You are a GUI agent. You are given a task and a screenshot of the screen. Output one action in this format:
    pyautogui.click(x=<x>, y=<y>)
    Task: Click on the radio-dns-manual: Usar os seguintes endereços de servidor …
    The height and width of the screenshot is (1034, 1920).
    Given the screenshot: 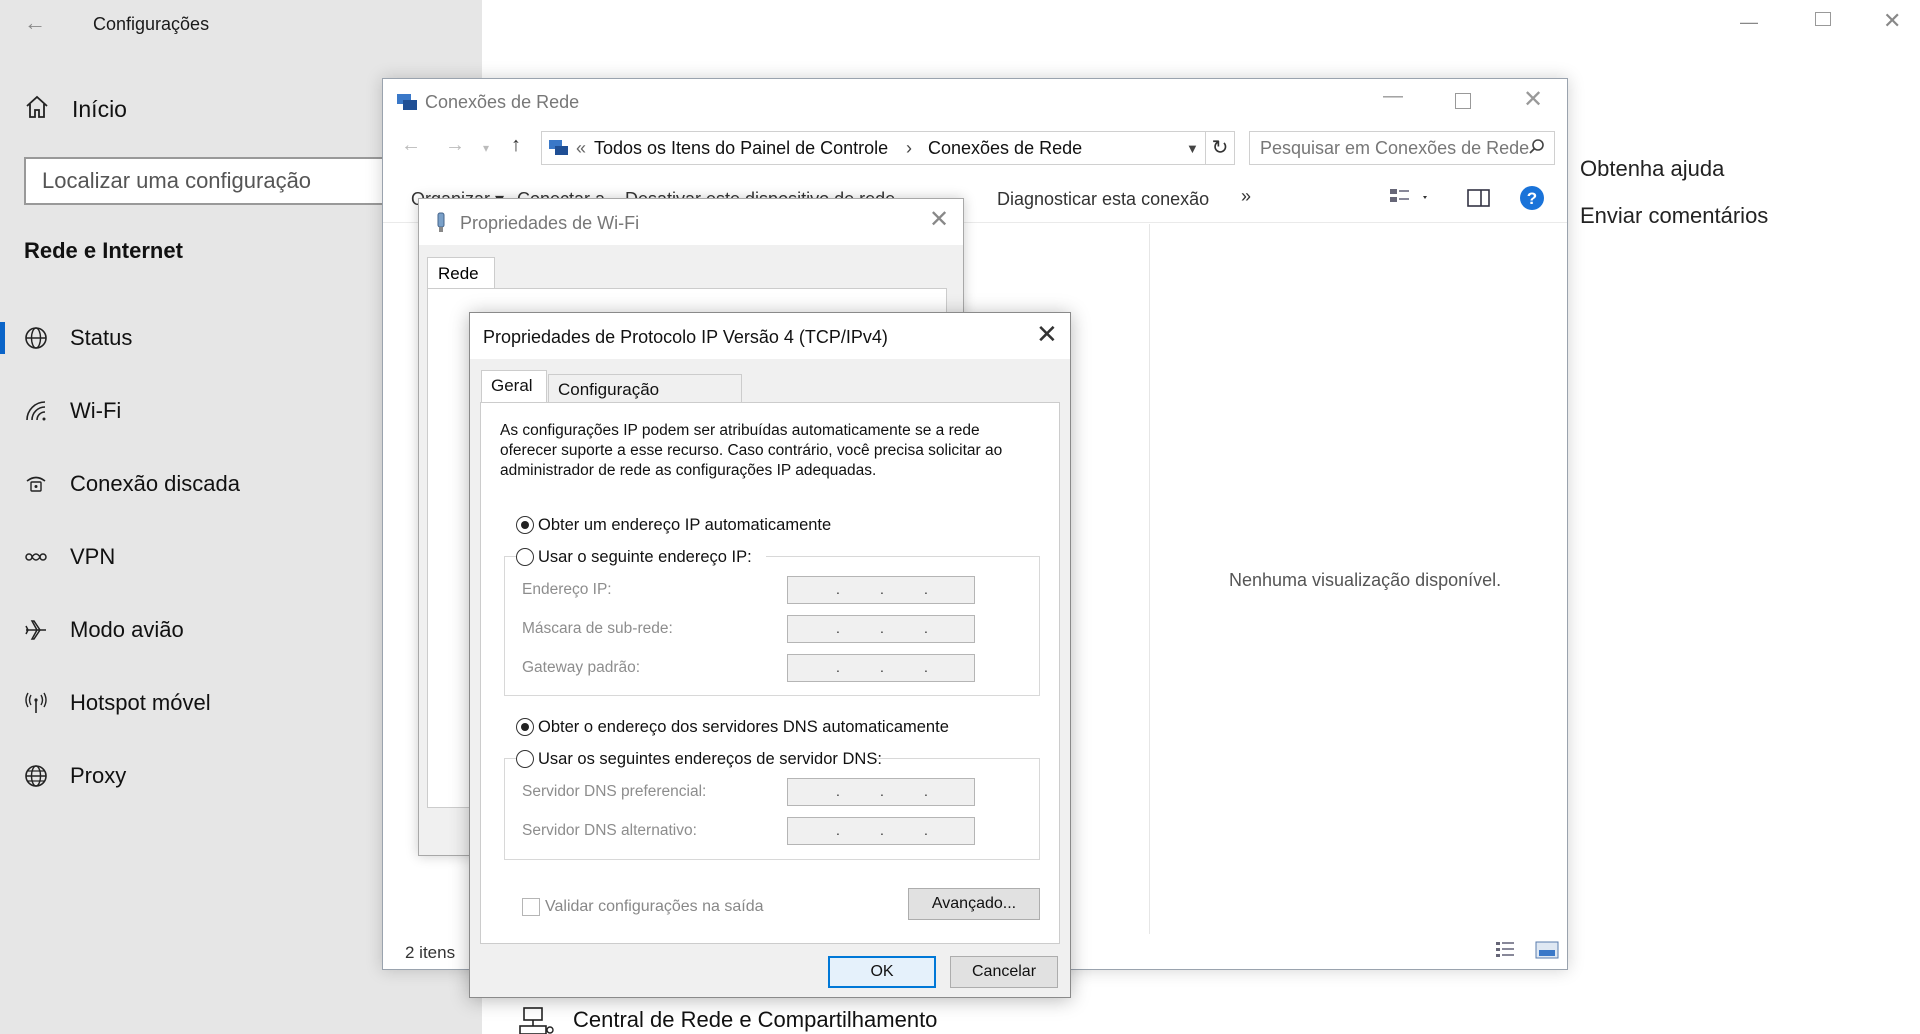 What is the action you would take?
    pyautogui.click(x=699, y=760)
    